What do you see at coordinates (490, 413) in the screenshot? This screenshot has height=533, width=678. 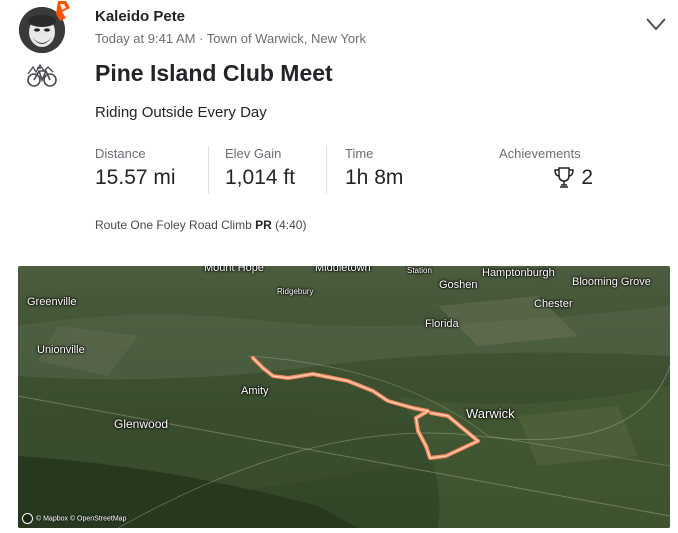 I see `map-label-warwick: Warwick` at bounding box center [490, 413].